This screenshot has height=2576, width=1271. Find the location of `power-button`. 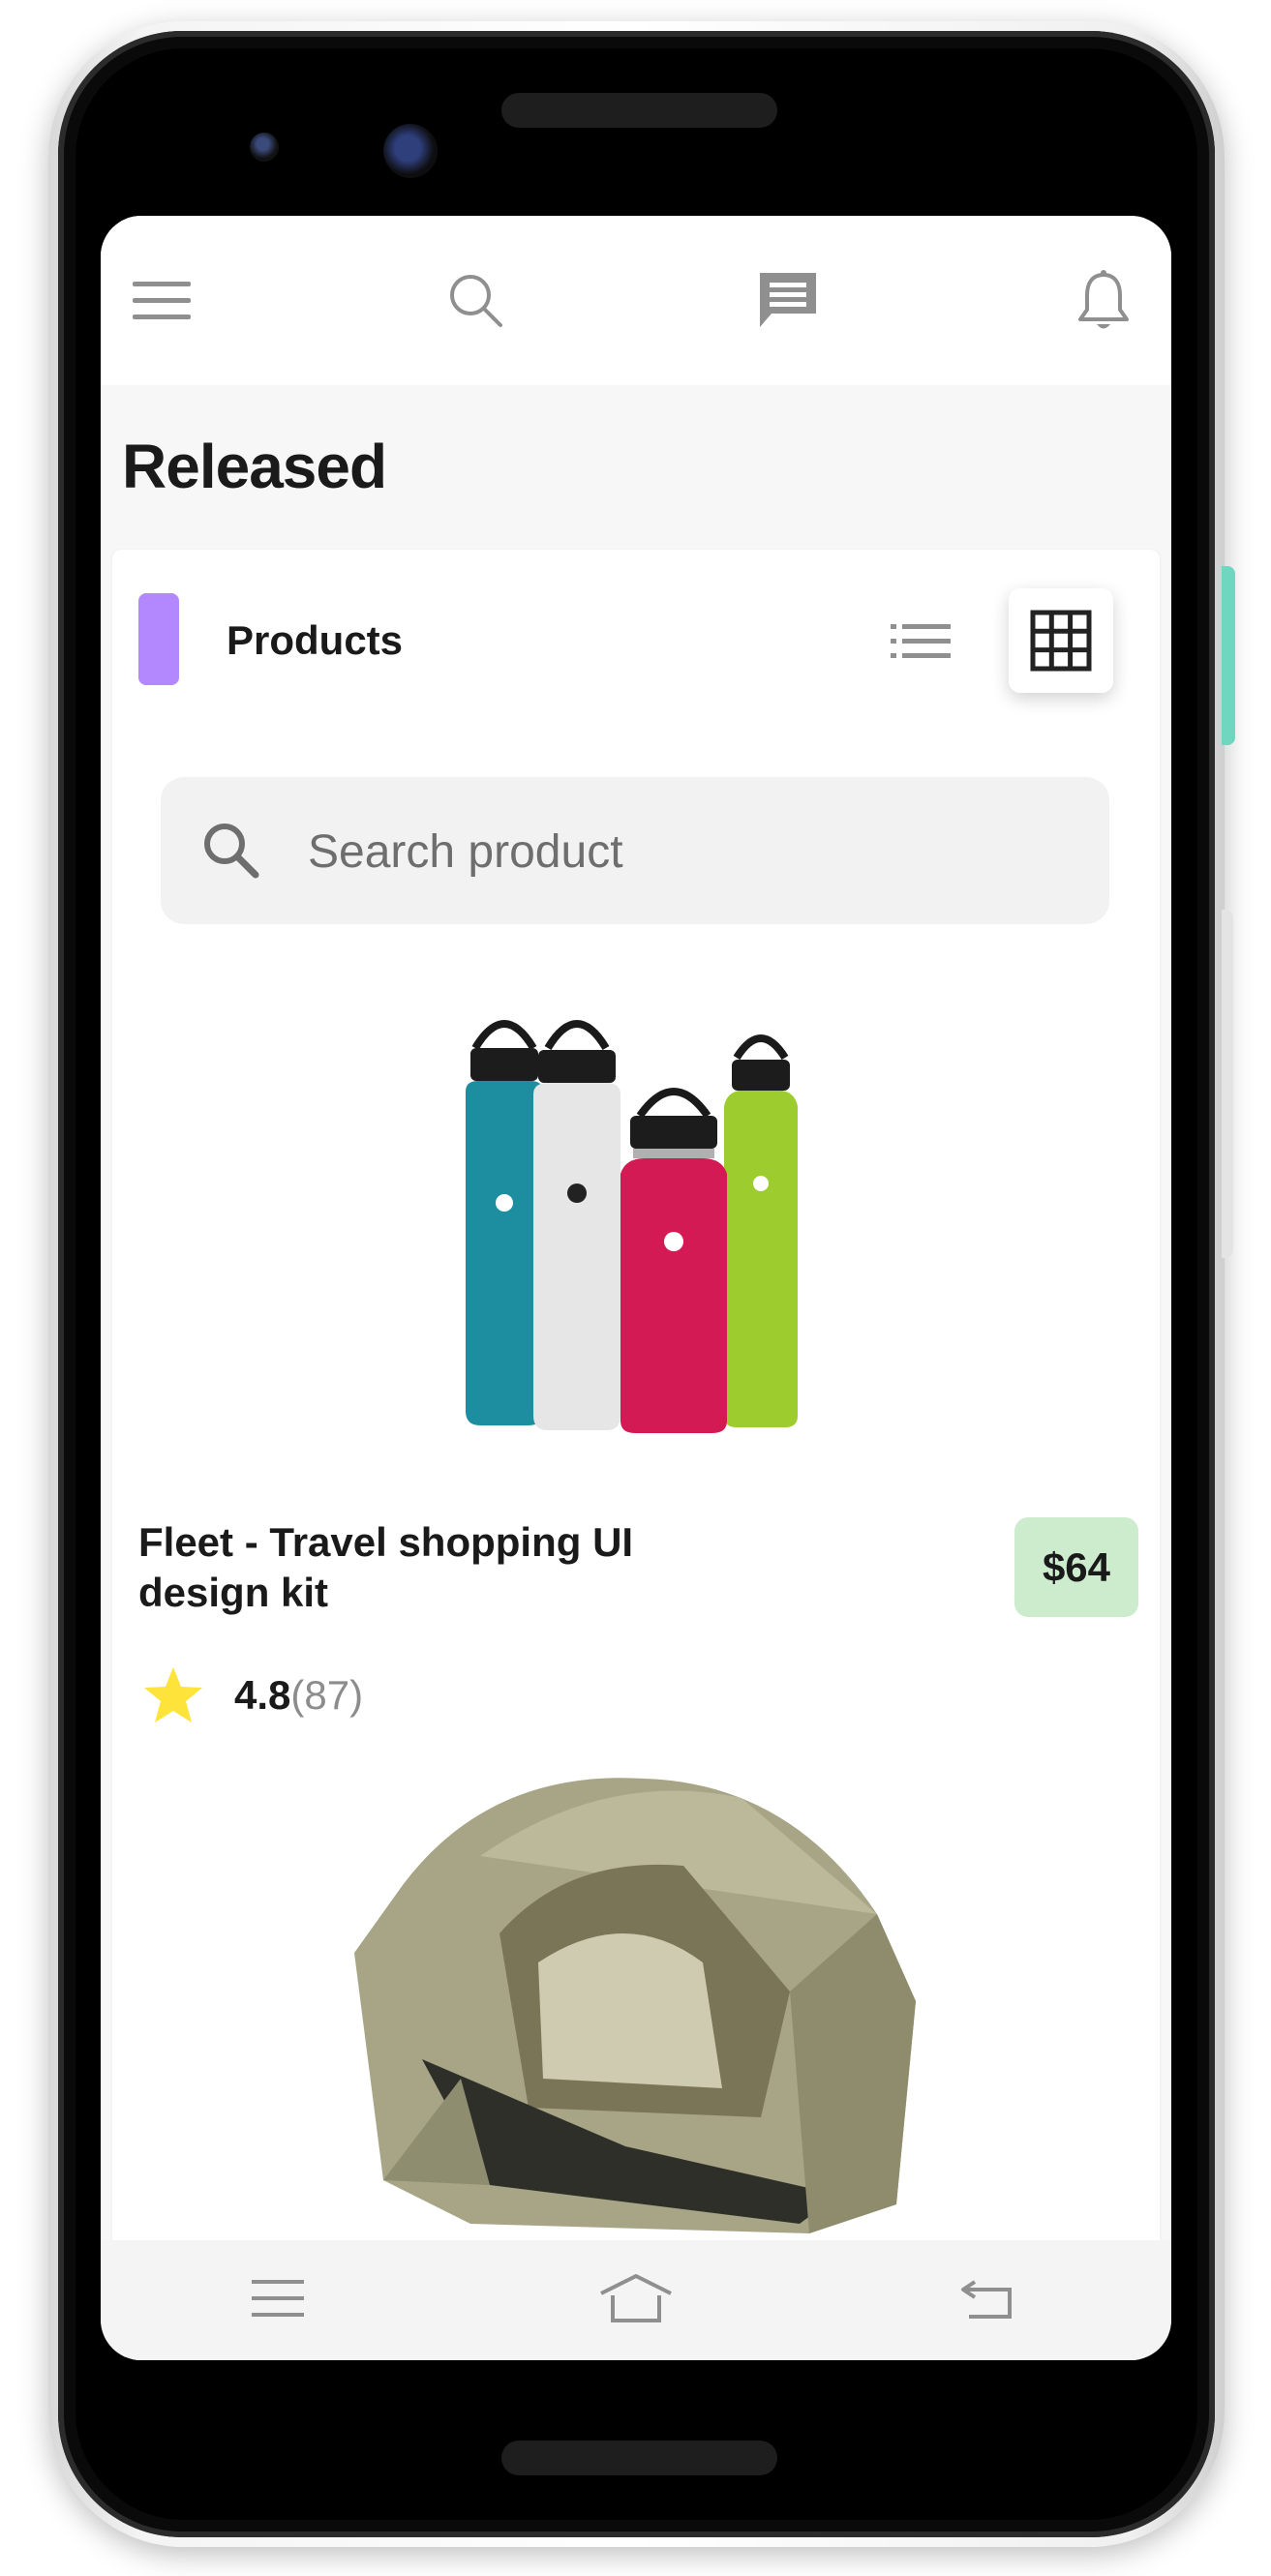

power-button is located at coordinates (1228, 655).